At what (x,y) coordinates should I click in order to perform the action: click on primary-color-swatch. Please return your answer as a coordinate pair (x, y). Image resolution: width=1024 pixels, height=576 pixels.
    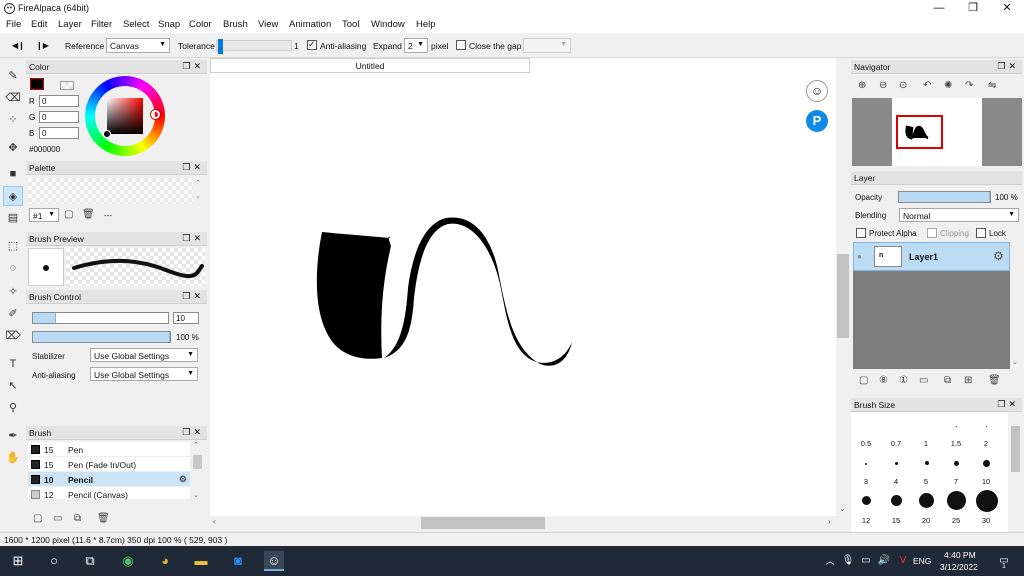
    Looking at the image, I should click on (37, 84).